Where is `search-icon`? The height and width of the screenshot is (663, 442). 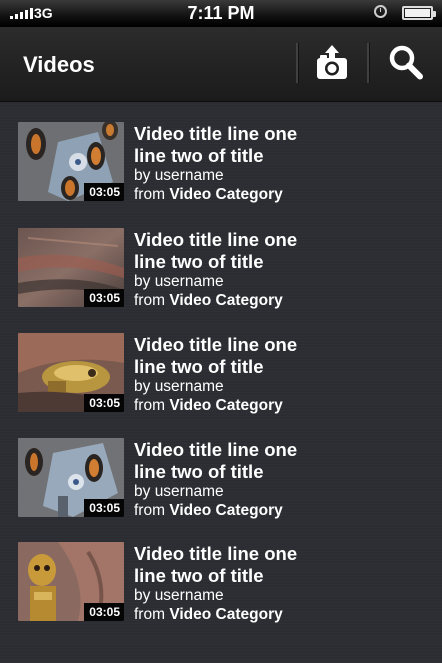 search-icon is located at coordinates (406, 62).